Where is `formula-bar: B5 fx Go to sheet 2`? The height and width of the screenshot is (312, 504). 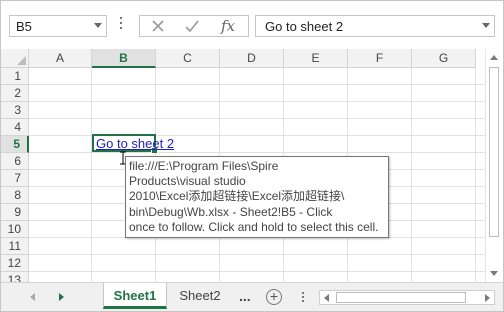
formula-bar: B5 fx Go to sheet 2 is located at coordinates (252, 23).